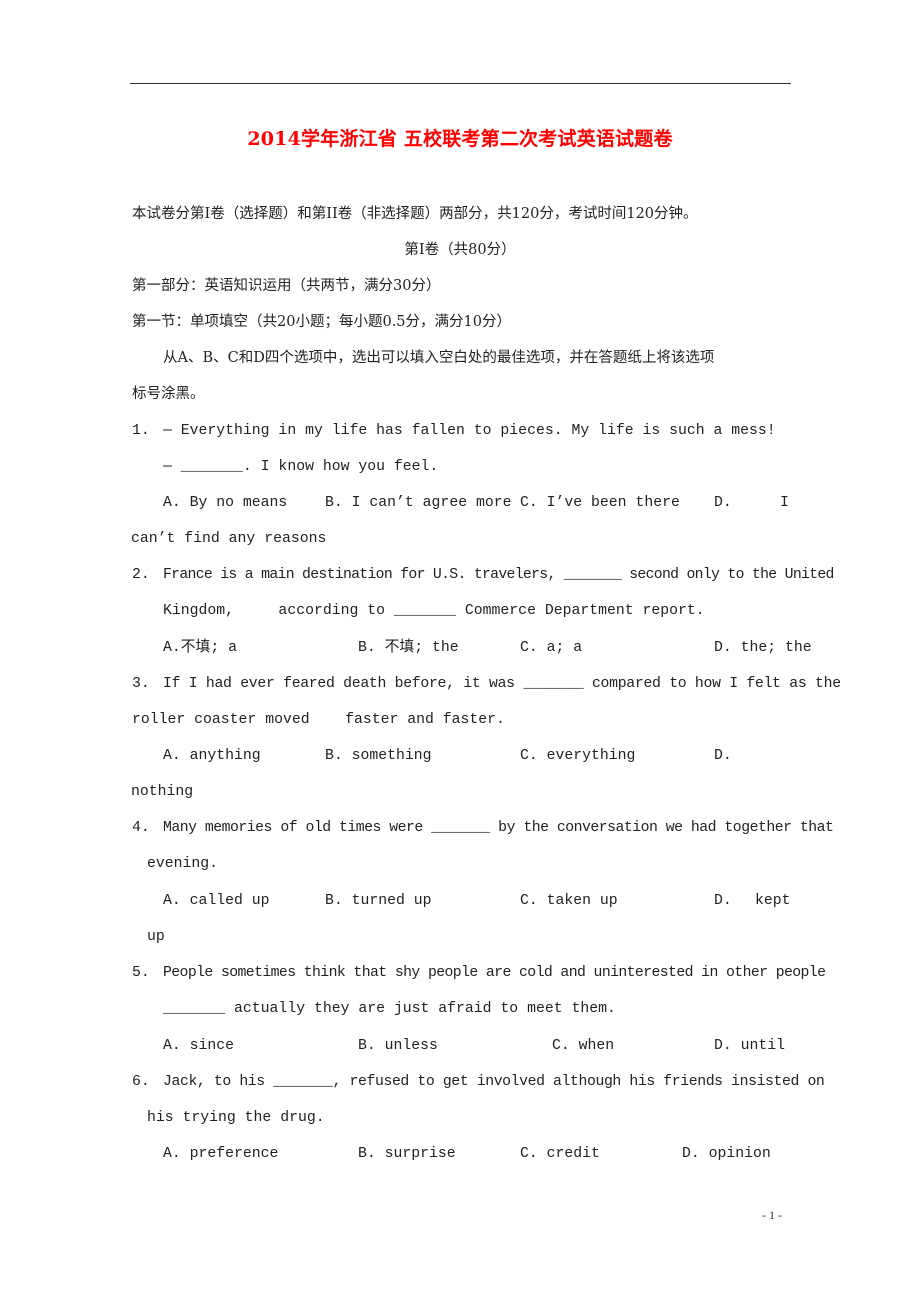 The image size is (920, 1302). Describe the element at coordinates (216, 901) in the screenshot. I see `option-a: A. called up` at that location.